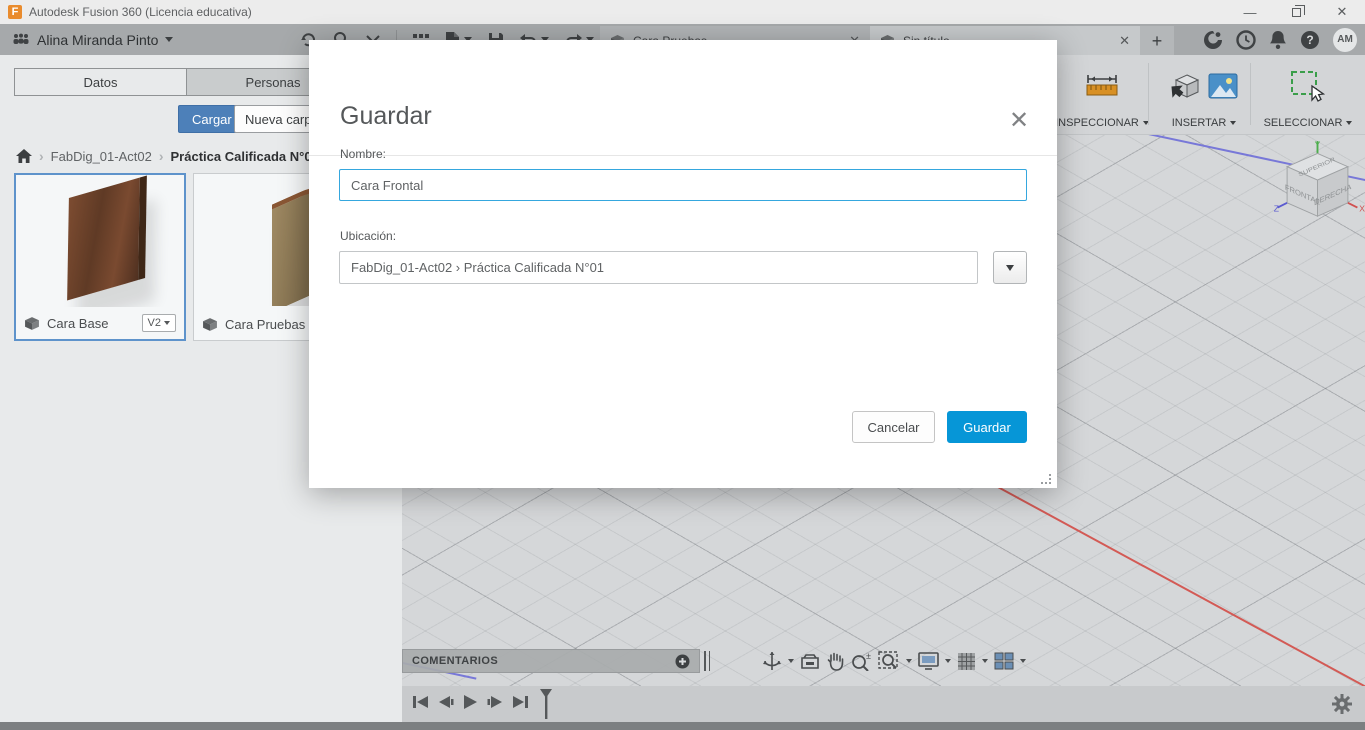  Describe the element at coordinates (1276, 208) in the screenshot. I see `axis-z-label: Z` at that location.